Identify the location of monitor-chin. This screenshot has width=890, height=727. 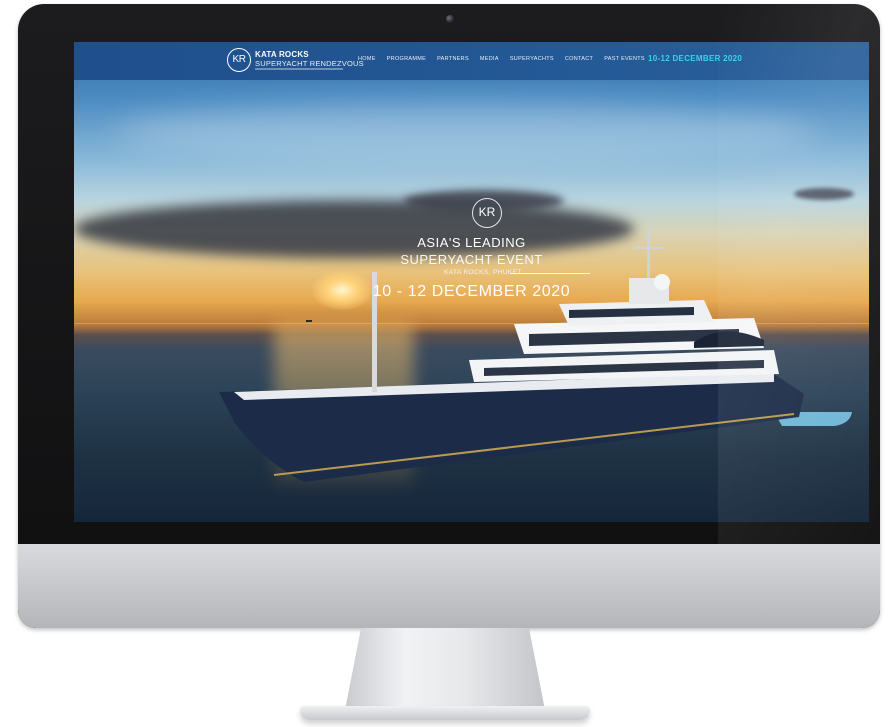
(449, 586).